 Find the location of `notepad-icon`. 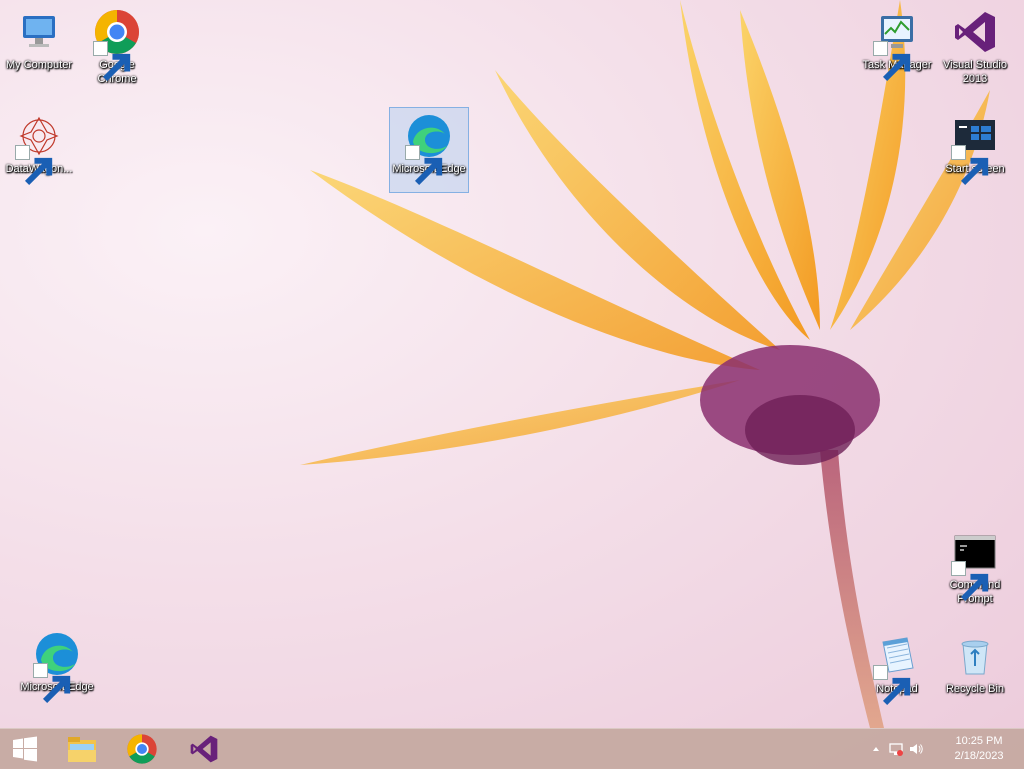

notepad-icon is located at coordinates (897, 669).